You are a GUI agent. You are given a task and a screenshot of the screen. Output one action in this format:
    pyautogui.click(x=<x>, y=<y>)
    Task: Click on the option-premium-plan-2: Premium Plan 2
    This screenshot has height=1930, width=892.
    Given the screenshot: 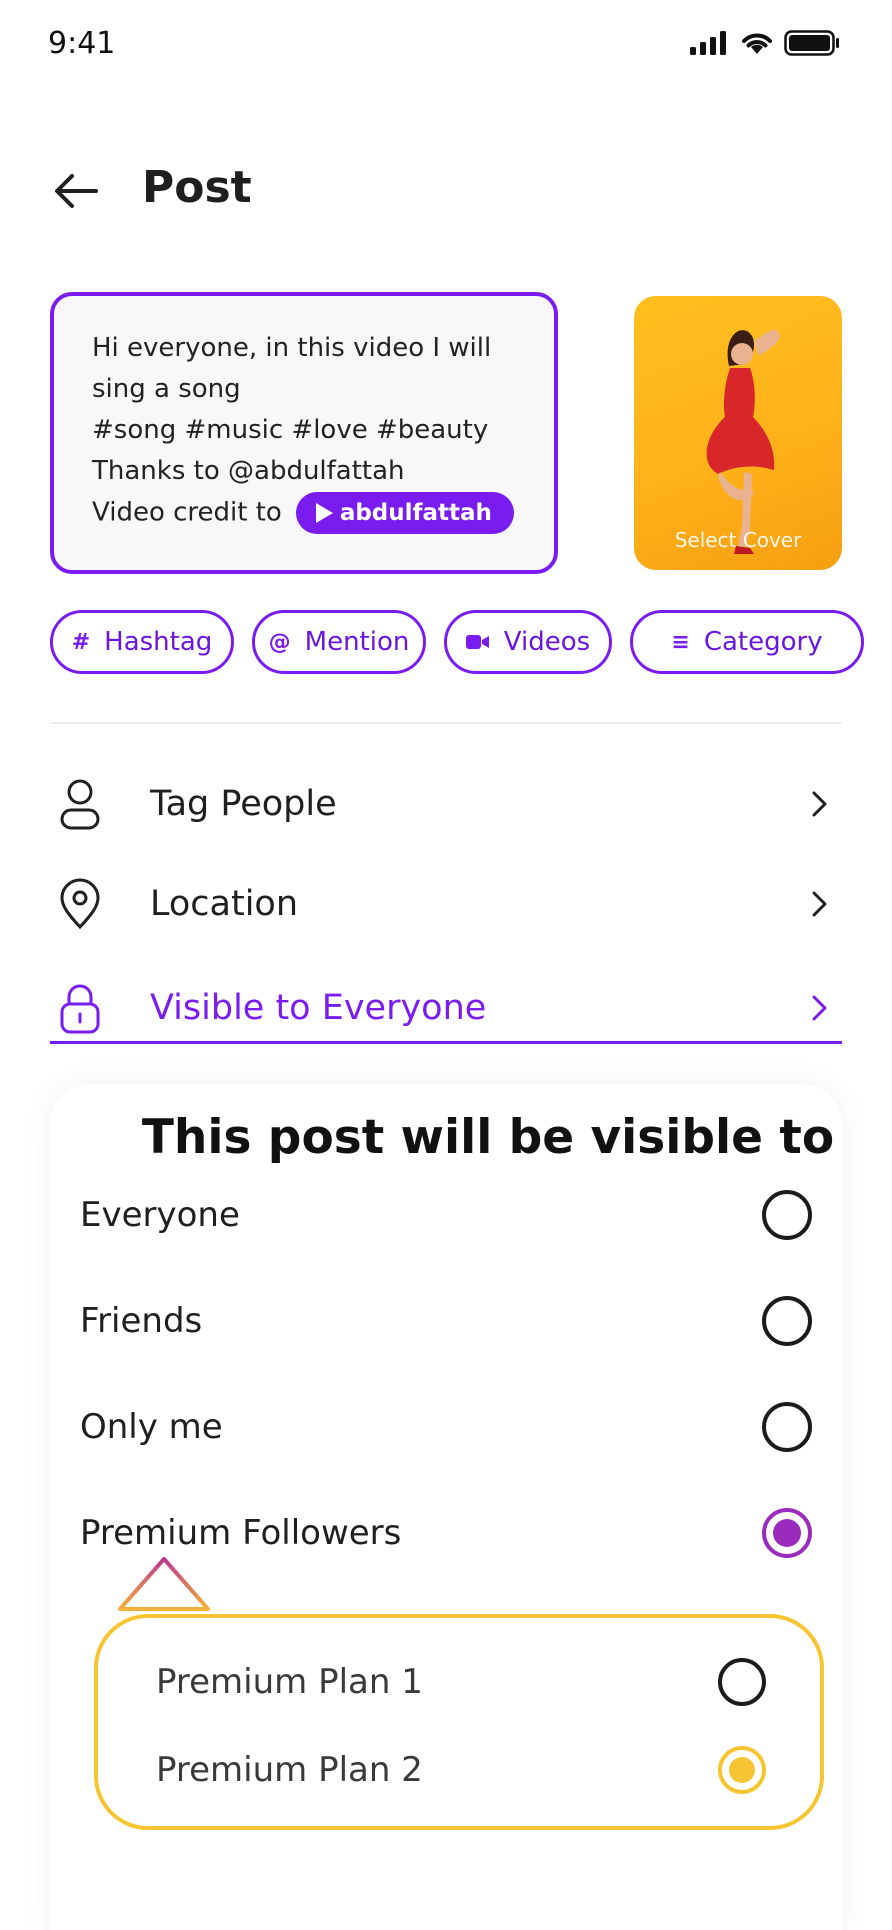 What is the action you would take?
    pyautogui.click(x=461, y=1770)
    